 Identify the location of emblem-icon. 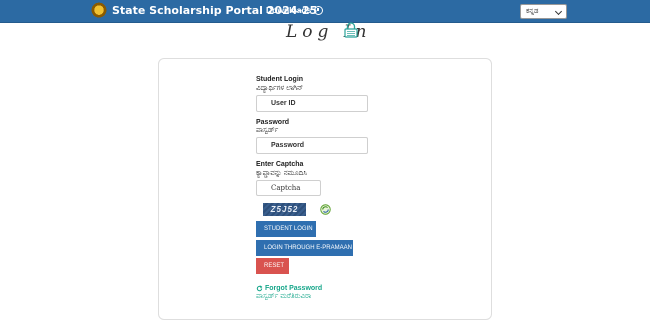
(99, 11).